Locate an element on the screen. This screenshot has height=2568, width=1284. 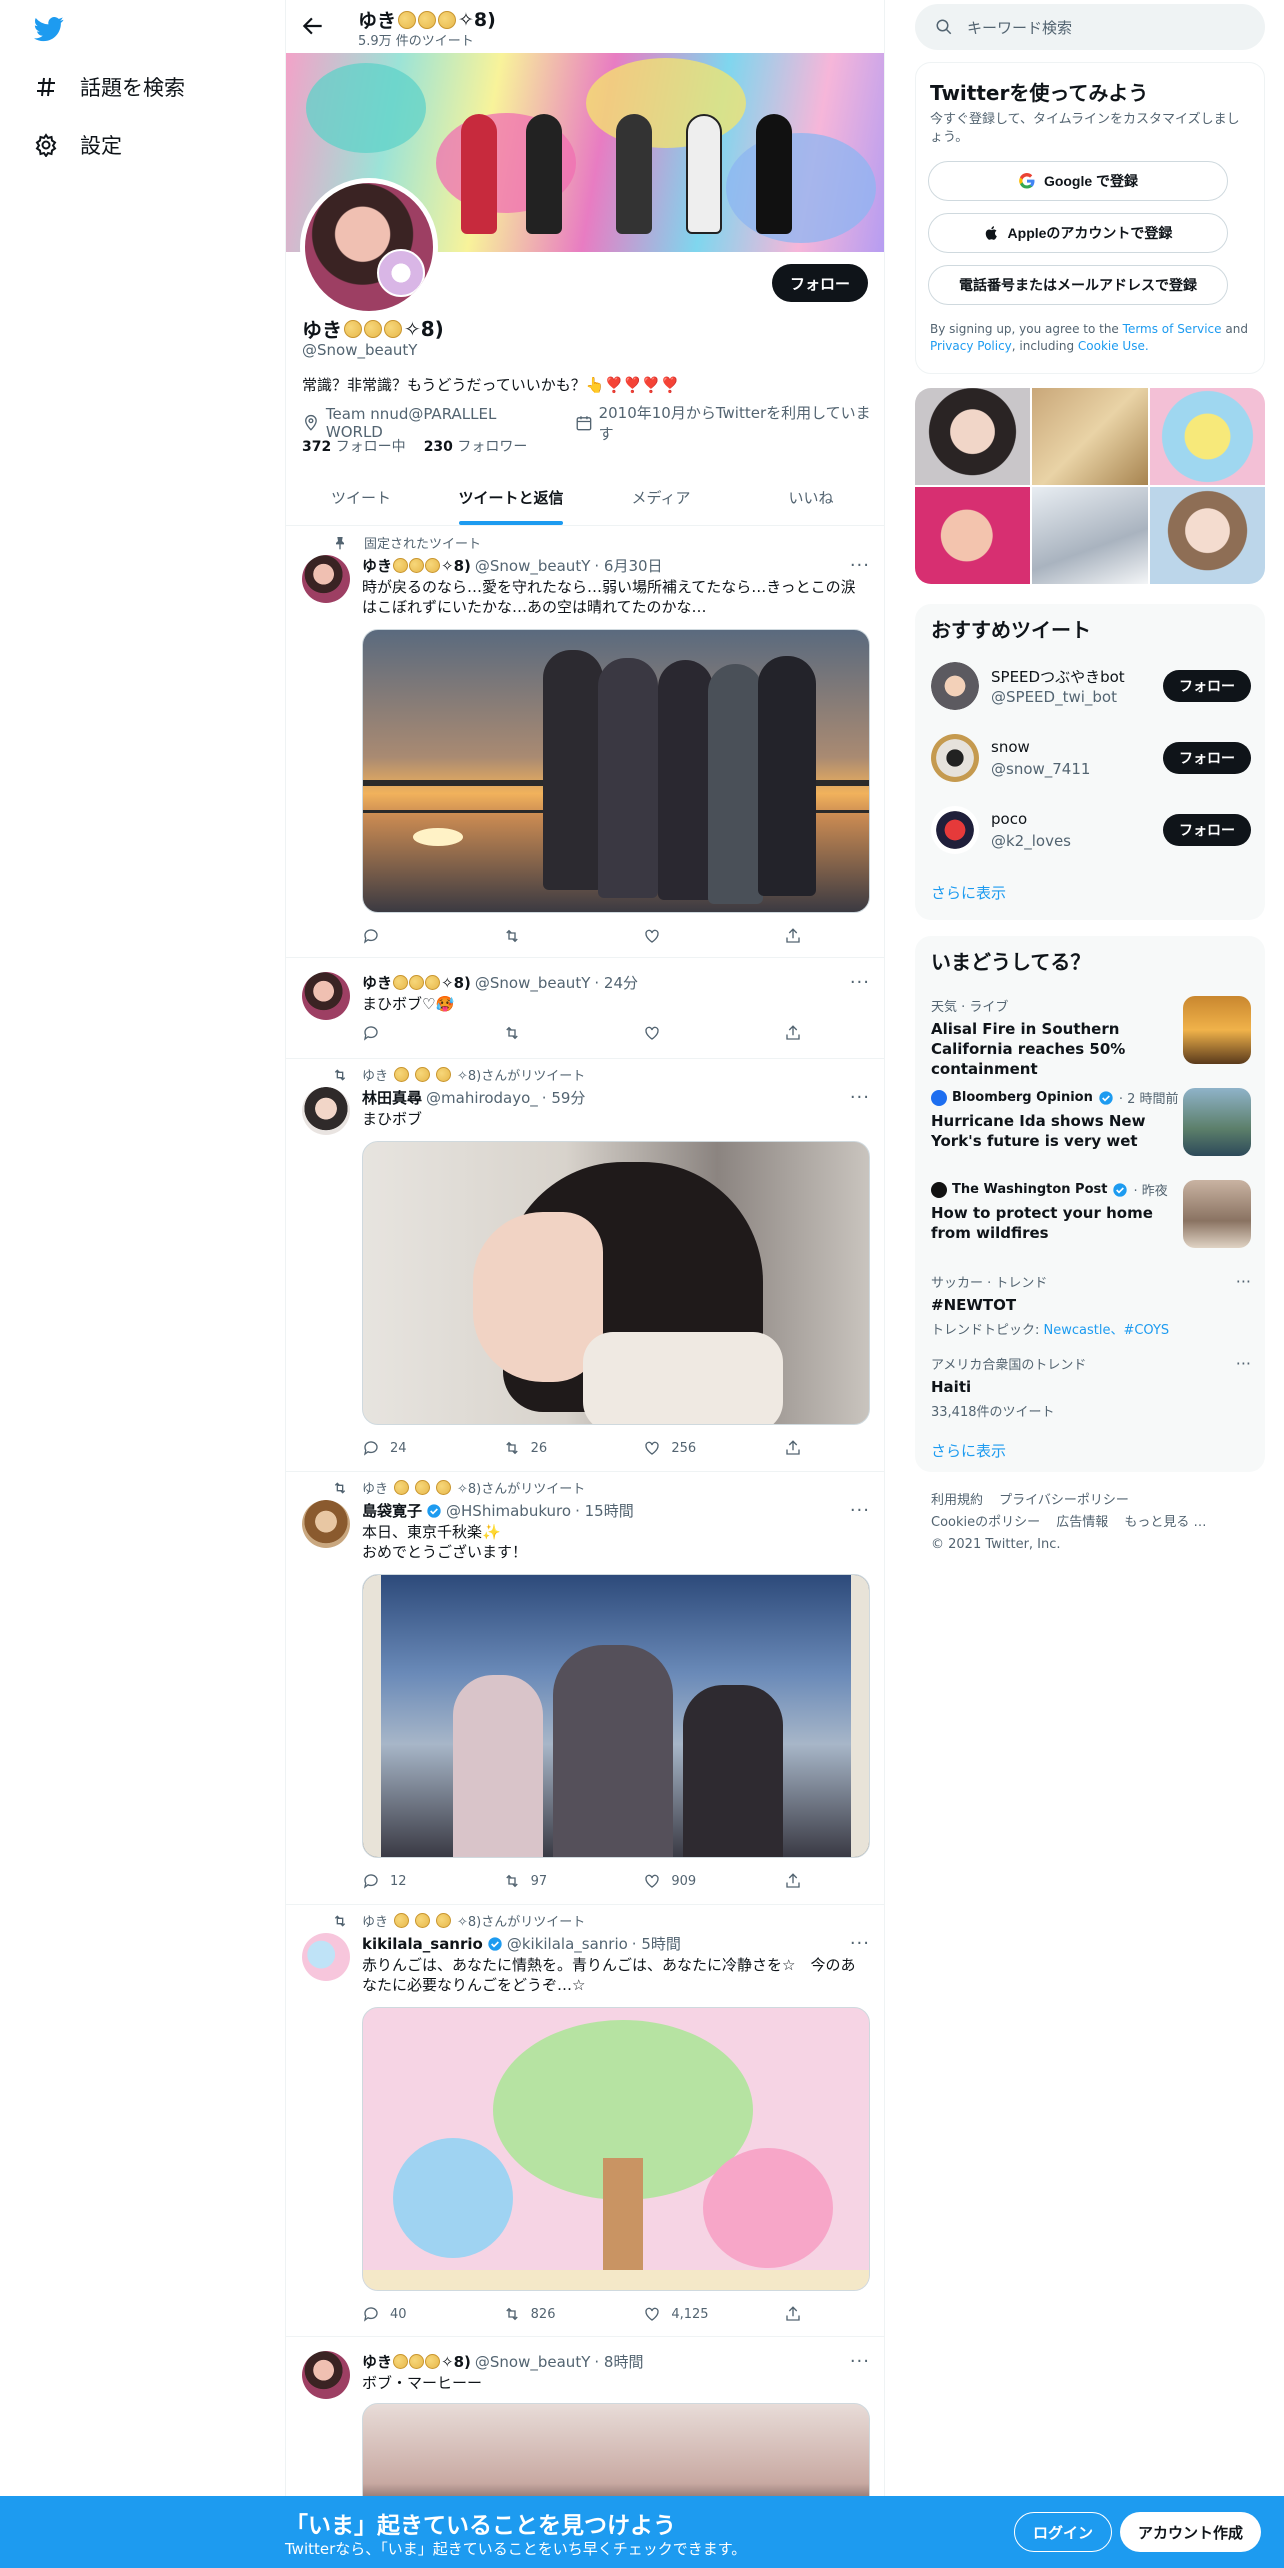
recommended-account: SPEEDつぶやきbot @SPEED_twi_bot フォロー is located at coordinates (1091, 686).